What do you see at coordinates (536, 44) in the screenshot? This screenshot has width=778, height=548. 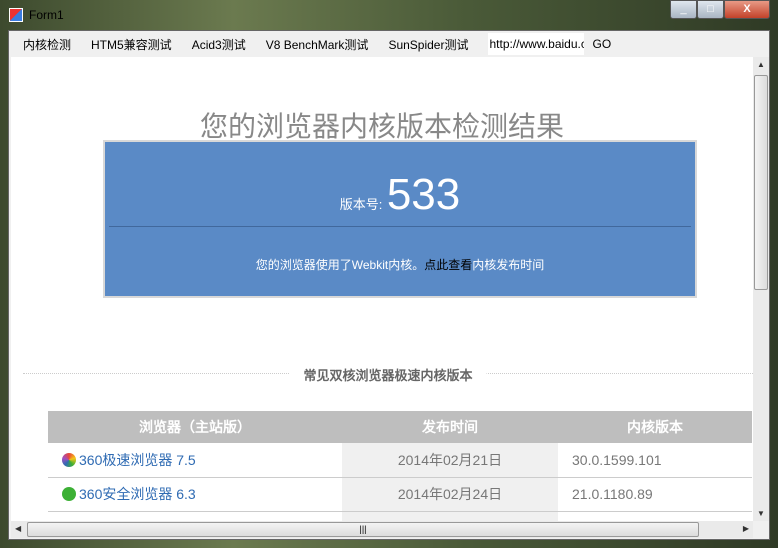 I see `url-input: http://www.baidu.com` at bounding box center [536, 44].